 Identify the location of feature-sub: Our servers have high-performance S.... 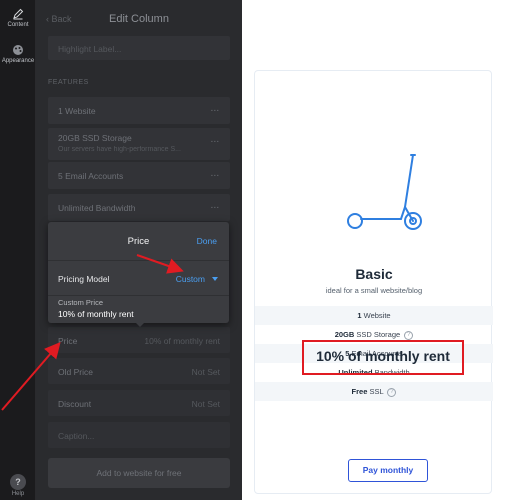
(119, 149).